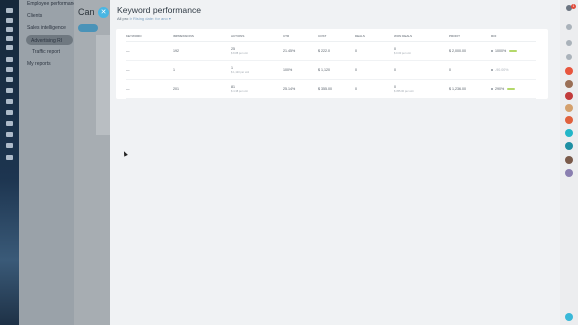  What do you see at coordinates (149, 18) in the screenshot?
I see `date-filter-link: Ir Rising date: for ano ▾` at bounding box center [149, 18].